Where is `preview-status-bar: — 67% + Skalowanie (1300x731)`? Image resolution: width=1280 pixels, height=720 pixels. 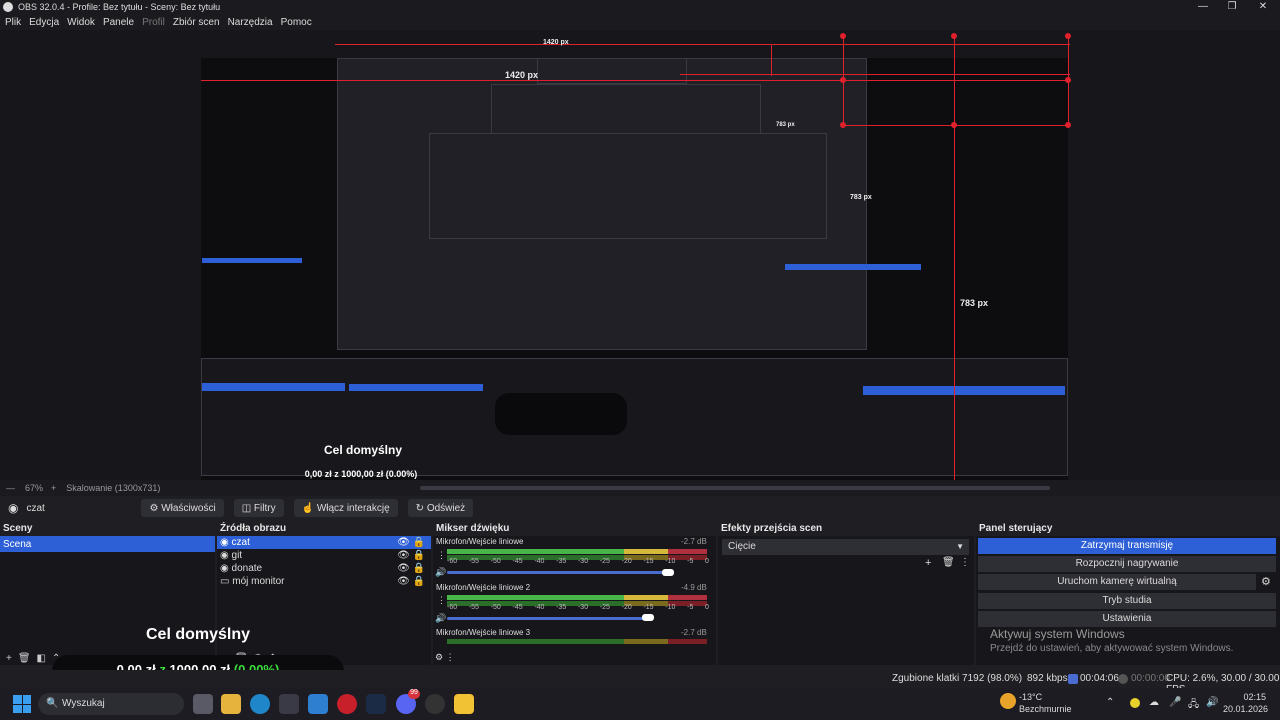 preview-status-bar: — 67% + Skalowanie (1300x731) is located at coordinates (640, 488).